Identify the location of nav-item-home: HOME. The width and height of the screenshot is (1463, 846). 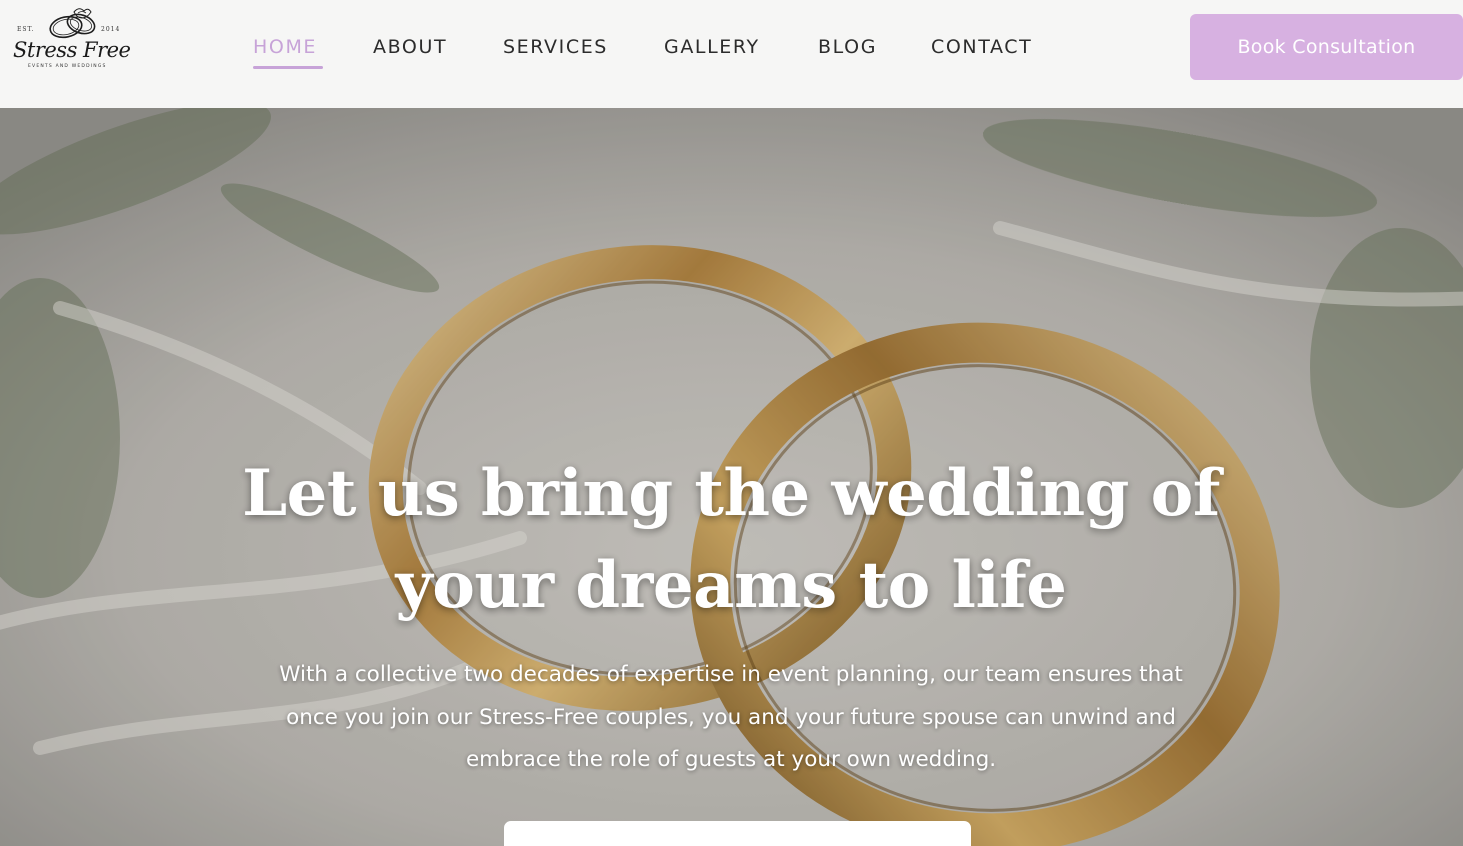
(285, 47).